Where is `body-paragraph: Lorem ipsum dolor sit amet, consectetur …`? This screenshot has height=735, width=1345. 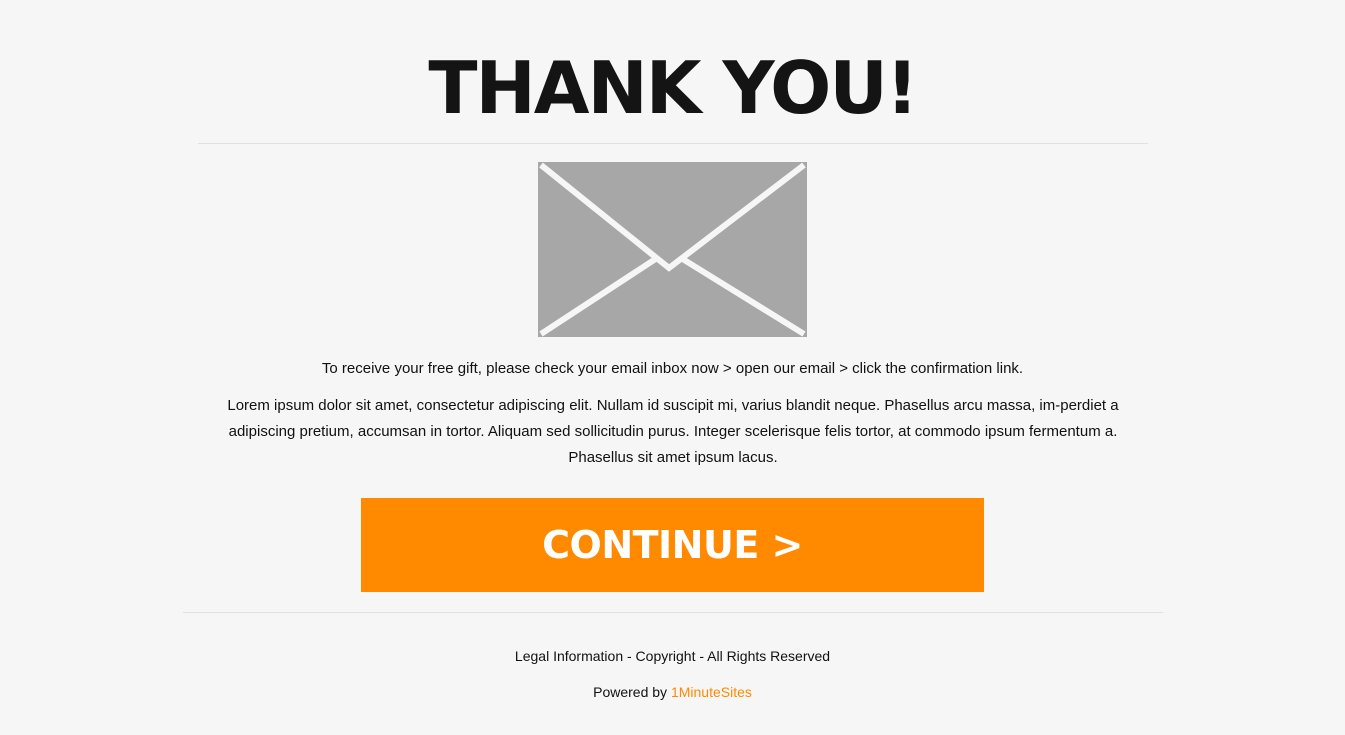
body-paragraph: Lorem ipsum dolor sit amet, consectetur … is located at coordinates (673, 431).